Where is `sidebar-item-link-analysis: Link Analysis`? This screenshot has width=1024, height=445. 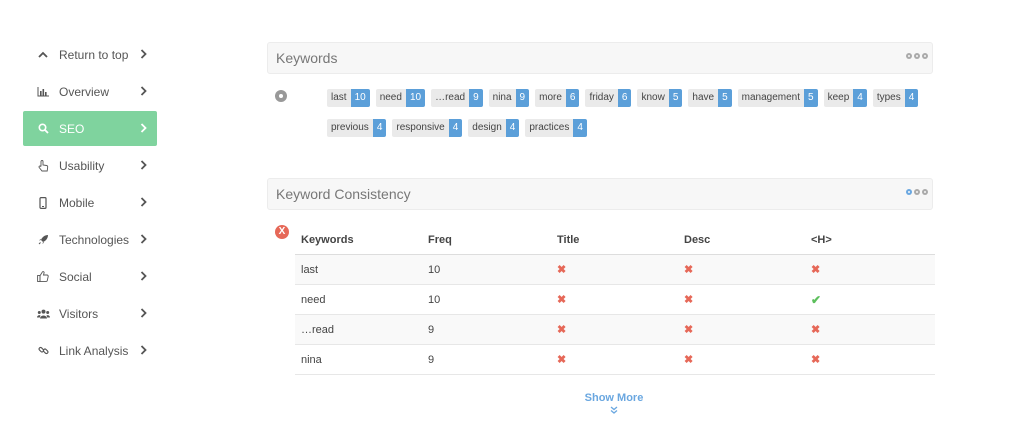
sidebar-item-link-analysis: Link Analysis is located at coordinates (90, 350).